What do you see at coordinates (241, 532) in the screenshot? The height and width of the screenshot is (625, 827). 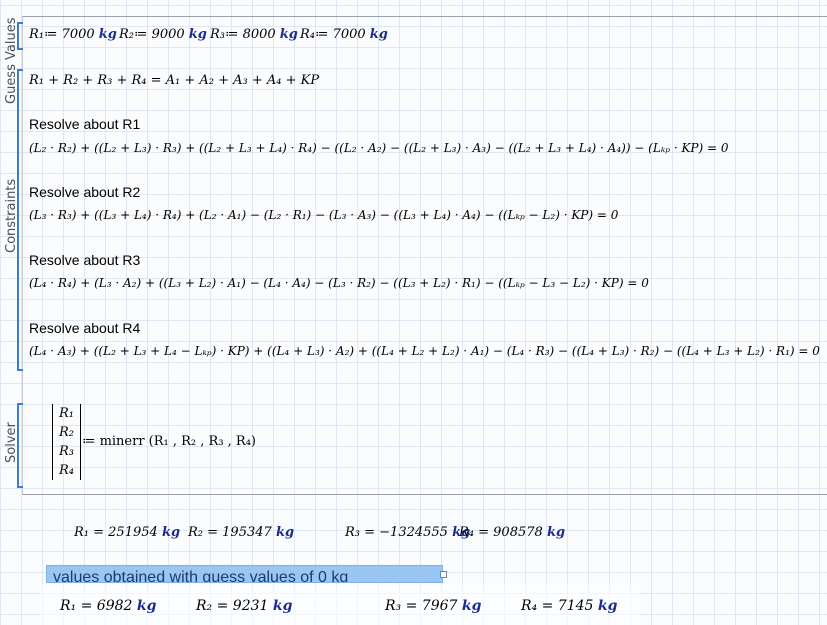 I see `result-r2: R₂ = 195347 kg` at bounding box center [241, 532].